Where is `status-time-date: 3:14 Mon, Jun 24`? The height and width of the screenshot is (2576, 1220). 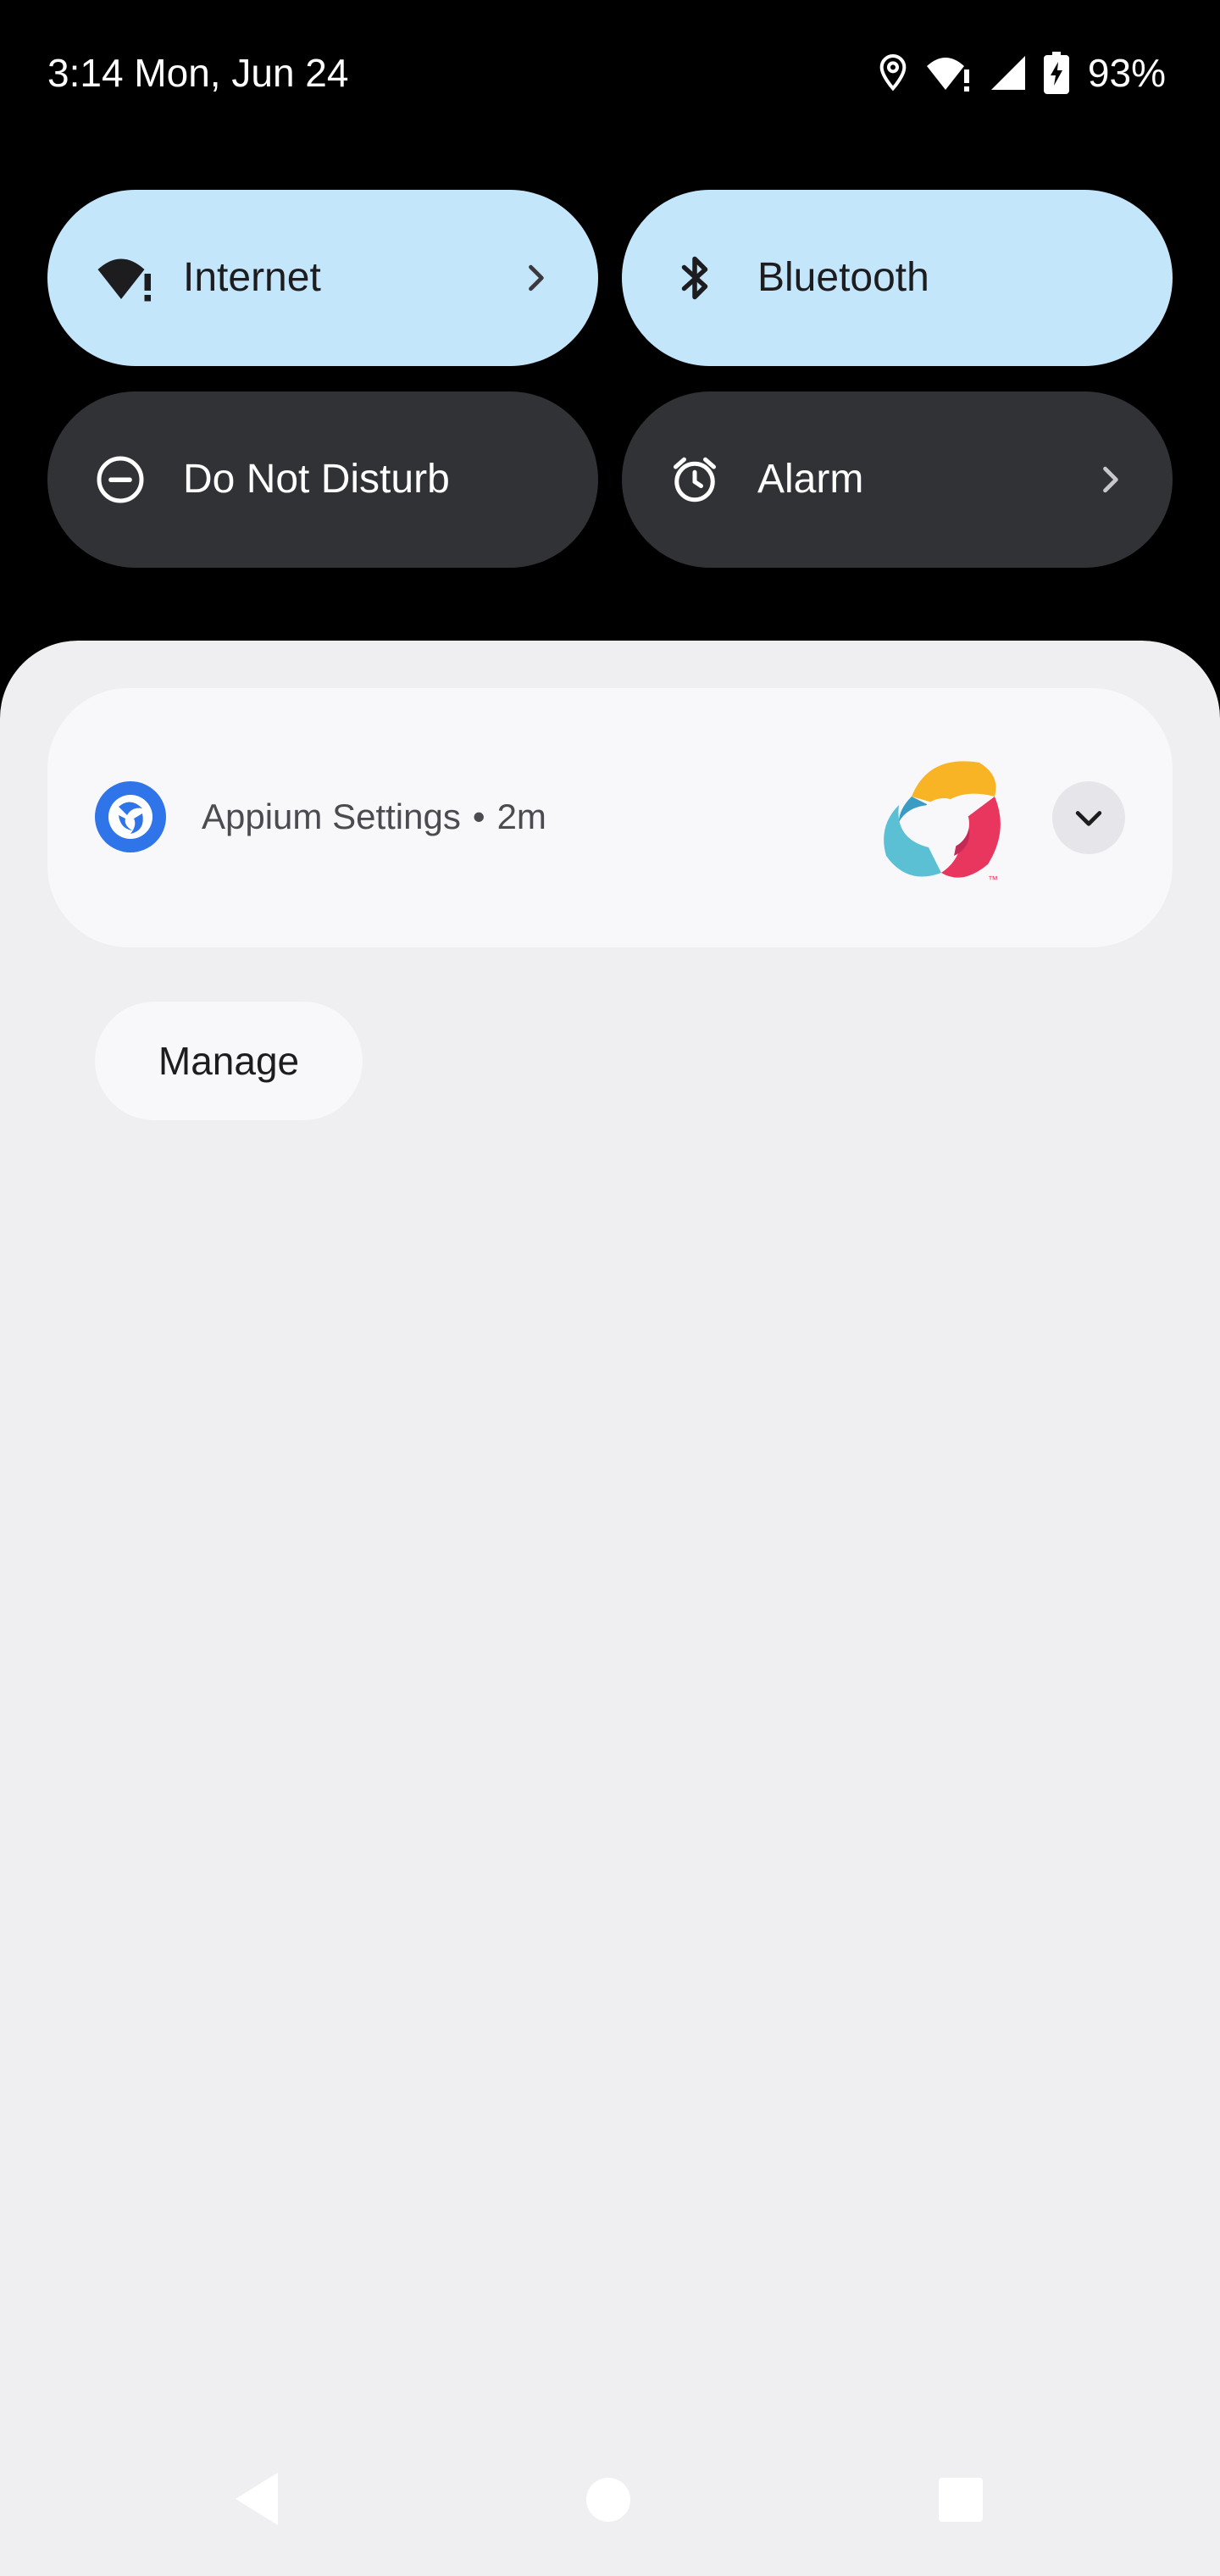 status-time-date: 3:14 Mon, Jun 24 is located at coordinates (198, 73).